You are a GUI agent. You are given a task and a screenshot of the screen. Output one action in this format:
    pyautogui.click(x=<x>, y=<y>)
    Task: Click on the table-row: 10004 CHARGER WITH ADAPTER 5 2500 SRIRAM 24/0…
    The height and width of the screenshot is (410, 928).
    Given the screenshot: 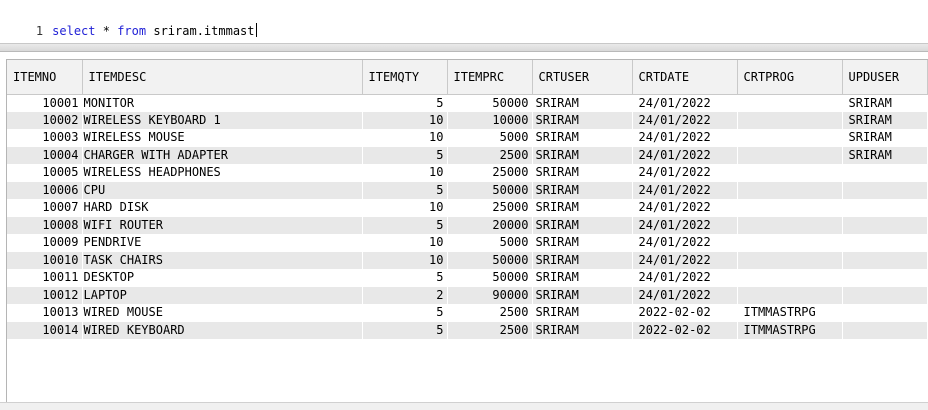 What is the action you would take?
    pyautogui.click(x=467, y=155)
    